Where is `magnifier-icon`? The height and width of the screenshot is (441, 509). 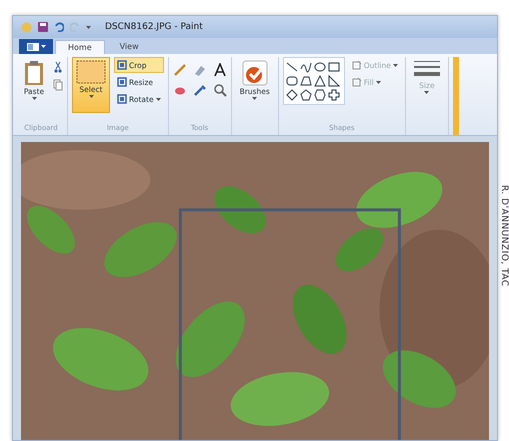
magnifier-icon is located at coordinates (219, 90).